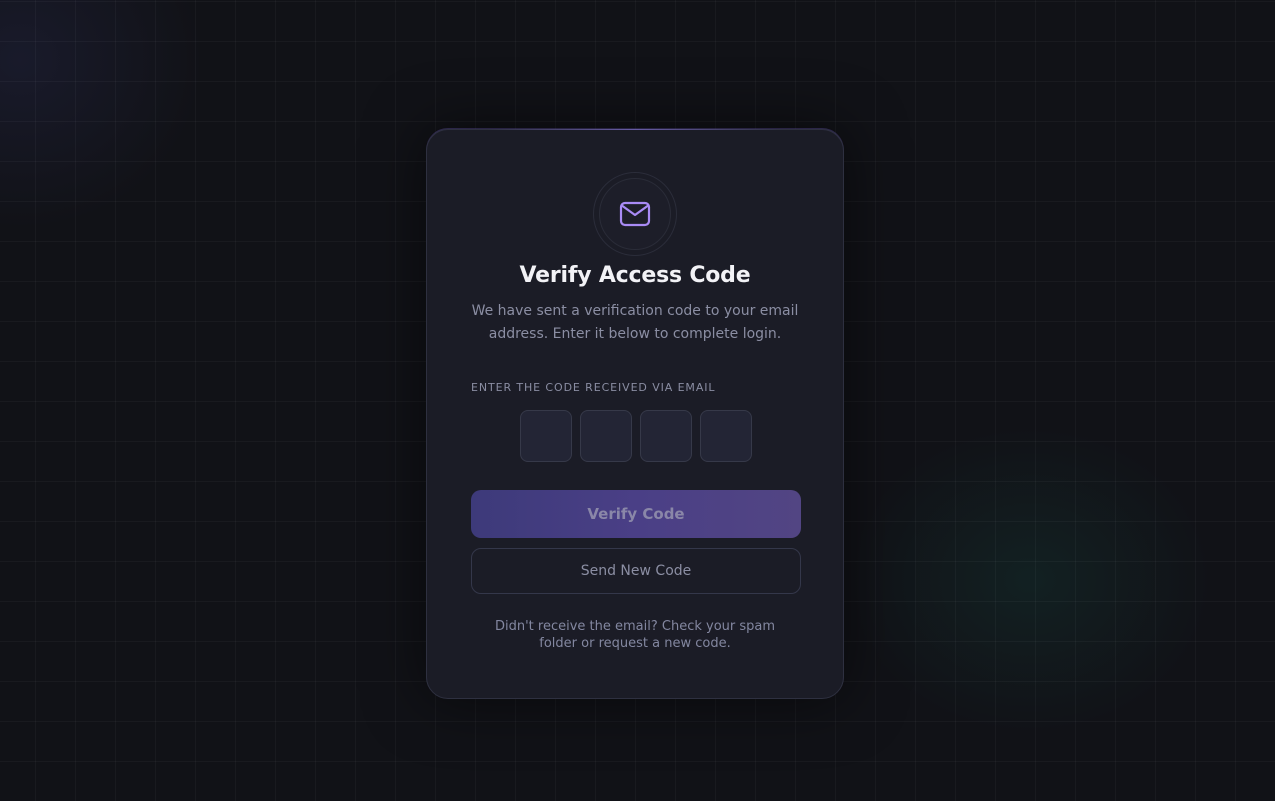 This screenshot has height=801, width=1275. What do you see at coordinates (636, 436) in the screenshot?
I see `code-input-group` at bounding box center [636, 436].